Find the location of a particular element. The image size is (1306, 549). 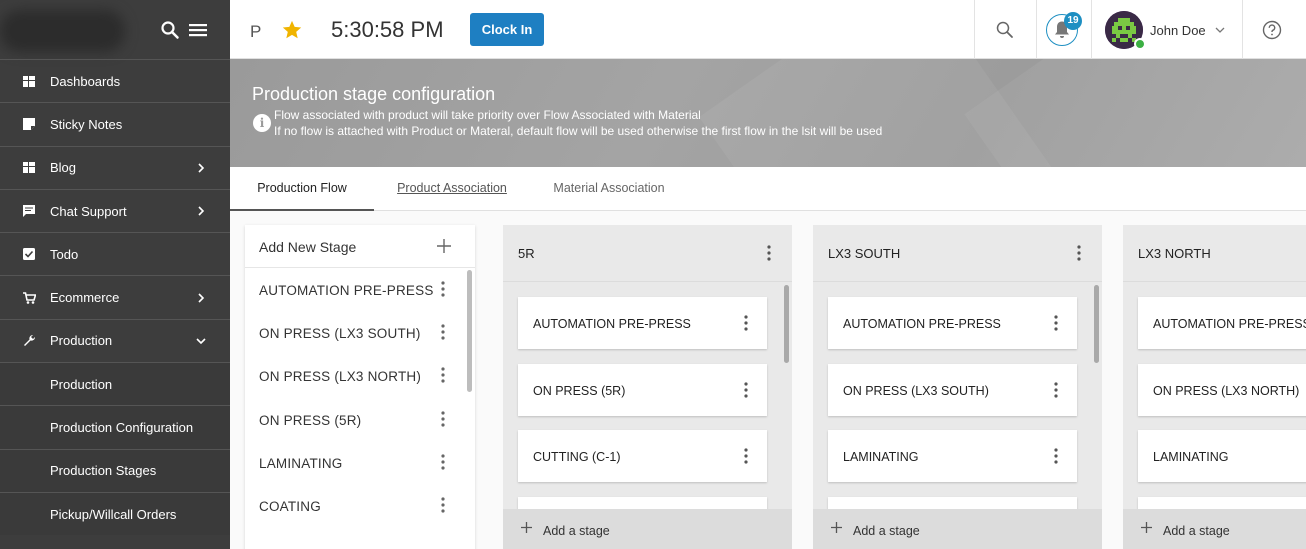

user-name: John Doe is located at coordinates (1178, 30).